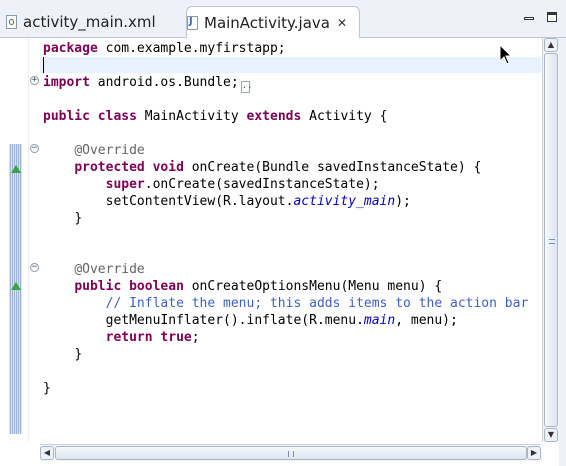  I want to click on scroll-right-icon: ▶, so click(534, 453).